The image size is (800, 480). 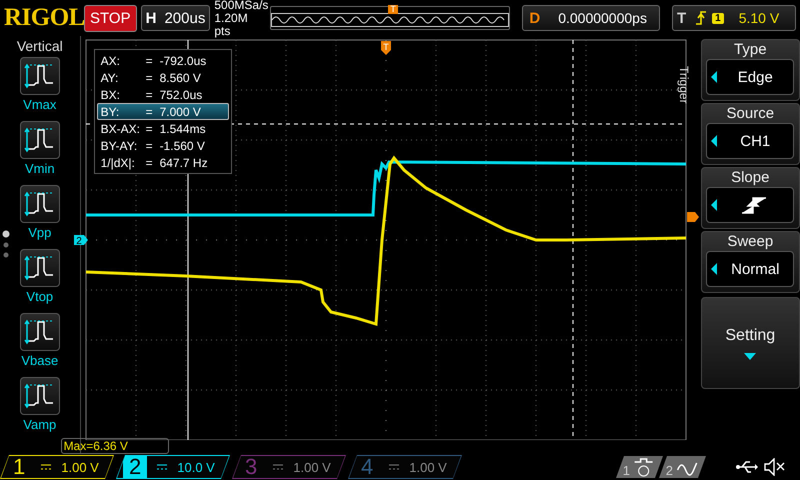 I want to click on channel-marker: 2, so click(x=81, y=241).